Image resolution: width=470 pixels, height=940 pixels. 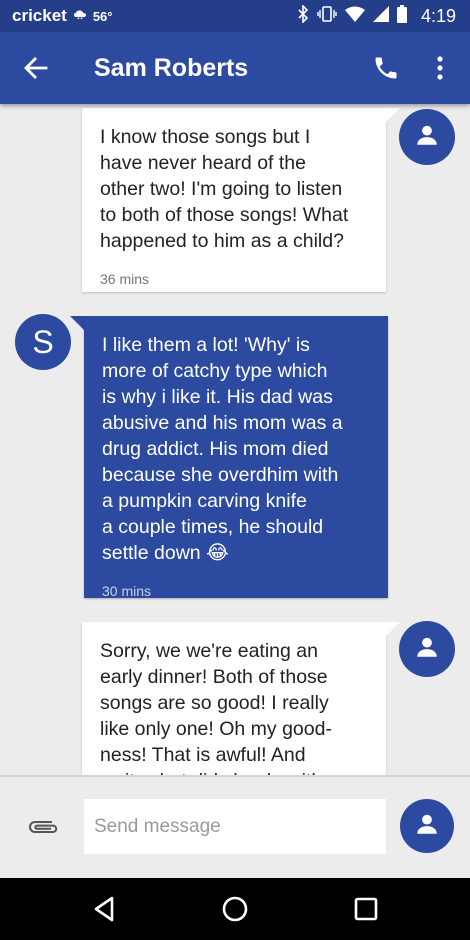 I want to click on emoji: 😂, so click(x=217, y=553).